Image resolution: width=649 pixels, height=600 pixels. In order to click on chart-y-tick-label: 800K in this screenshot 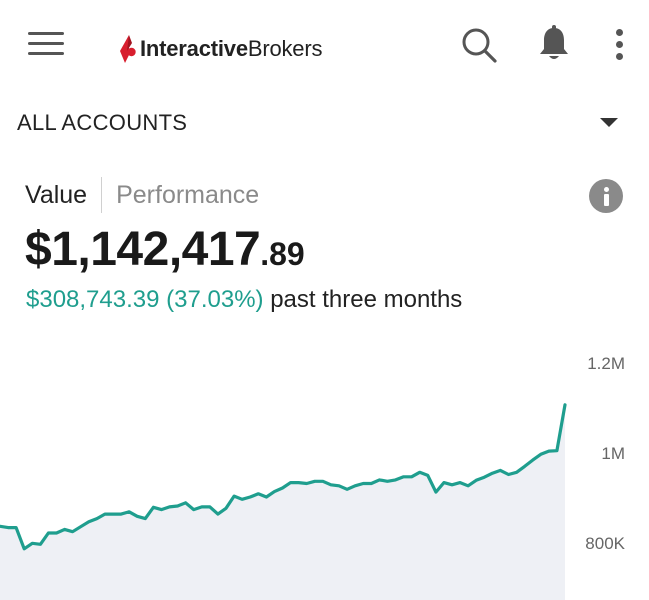, I will do `click(605, 543)`.